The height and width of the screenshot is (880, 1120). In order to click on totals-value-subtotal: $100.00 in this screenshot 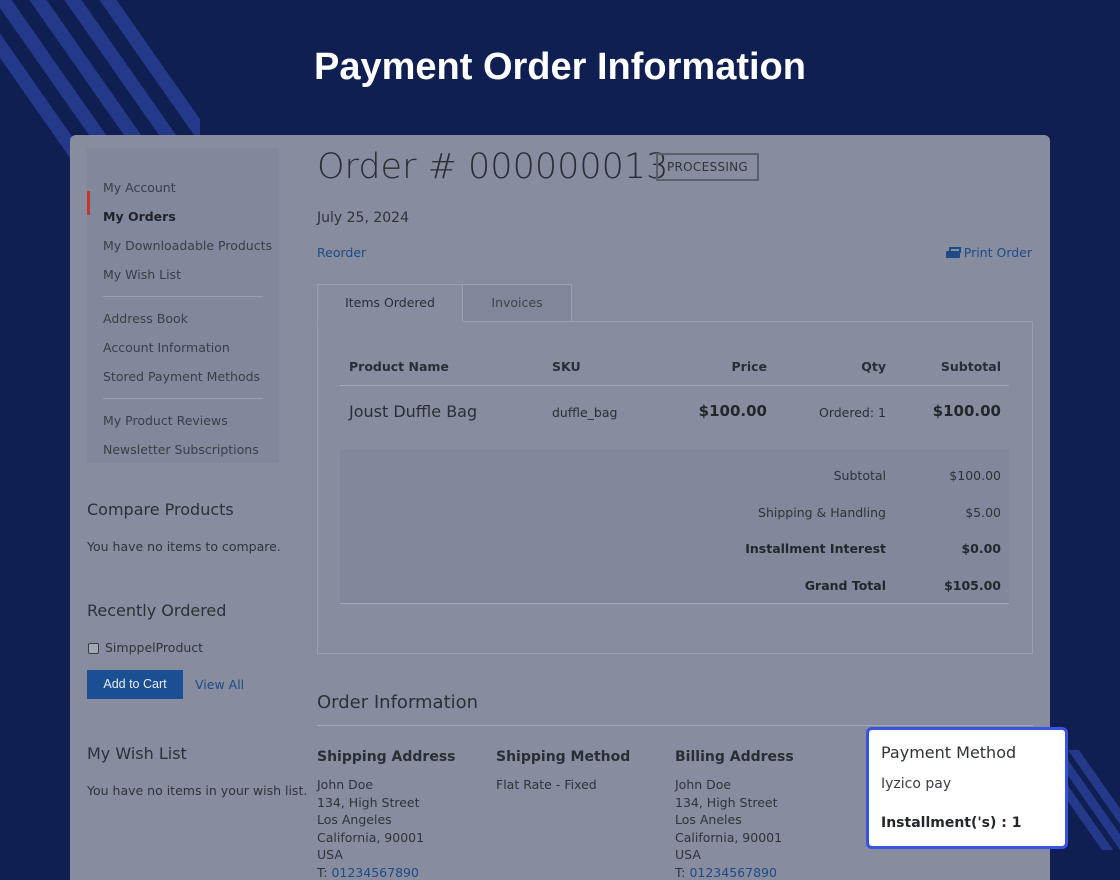, I will do `click(975, 475)`.